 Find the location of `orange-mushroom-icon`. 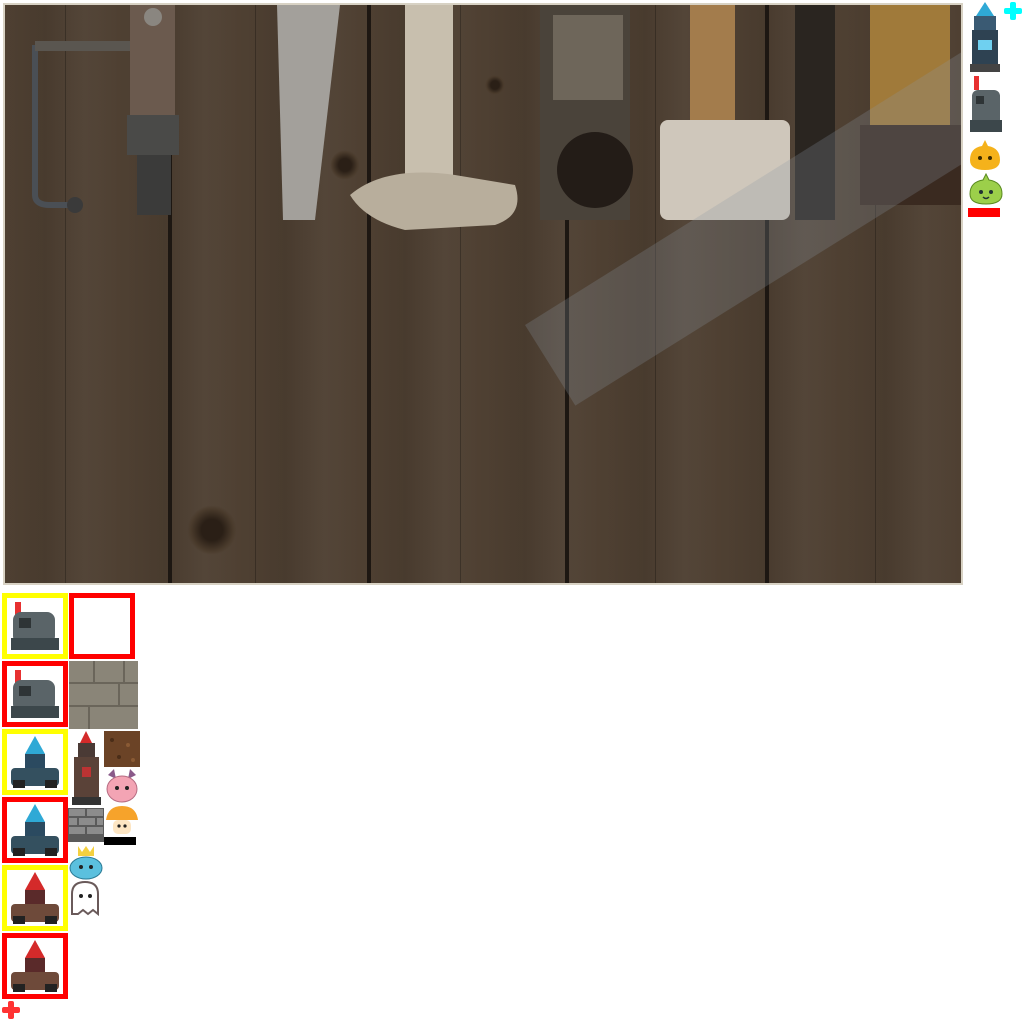

orange-mushroom-icon is located at coordinates (122, 820).